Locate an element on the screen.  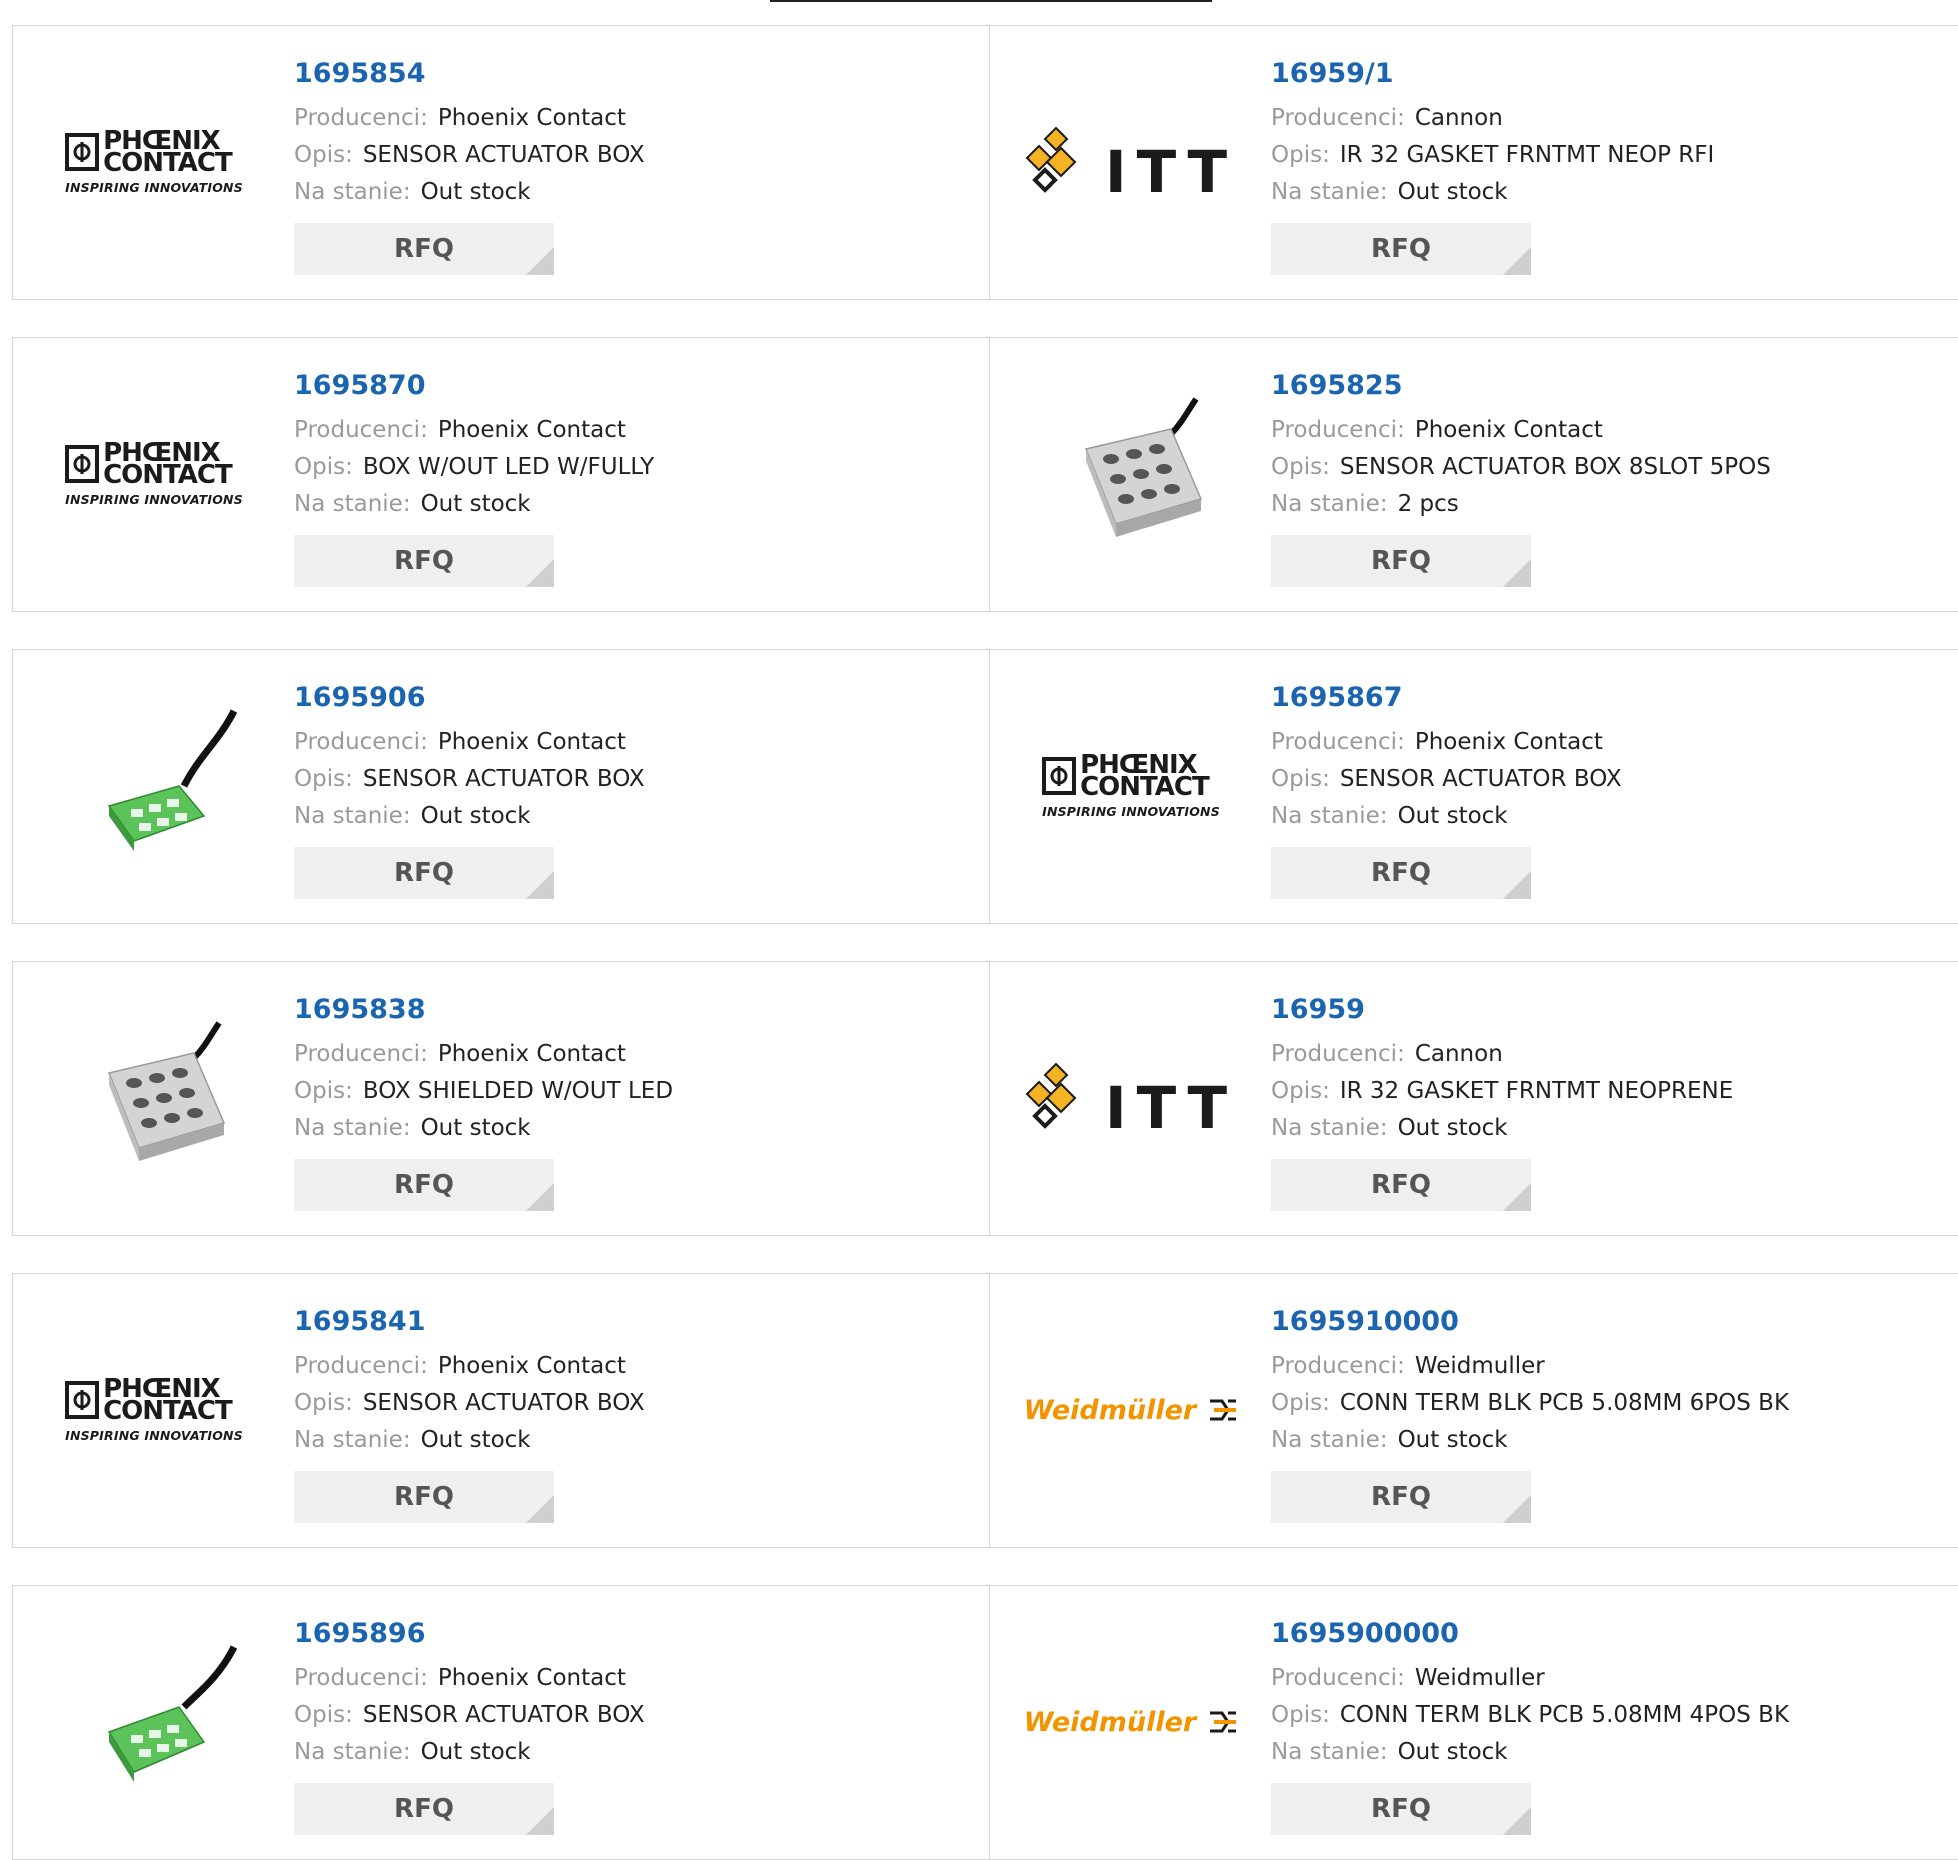
part-number-link: 16959/1 is located at coordinates (1492, 74).